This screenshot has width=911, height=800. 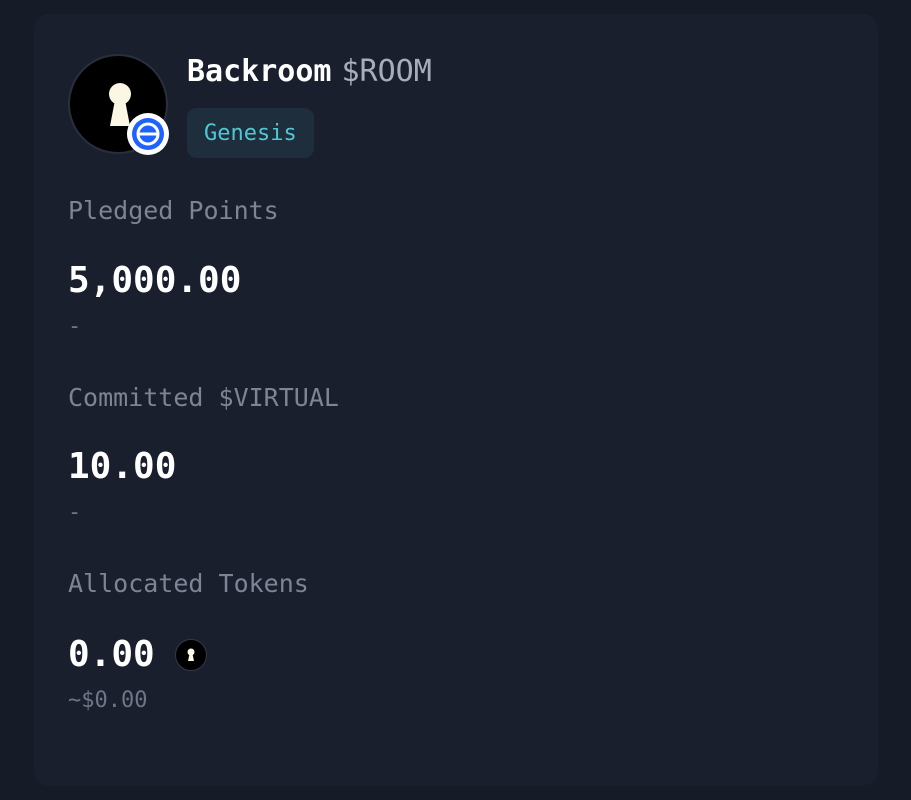 What do you see at coordinates (259, 71) in the screenshot?
I see `token-name: Backroom` at bounding box center [259, 71].